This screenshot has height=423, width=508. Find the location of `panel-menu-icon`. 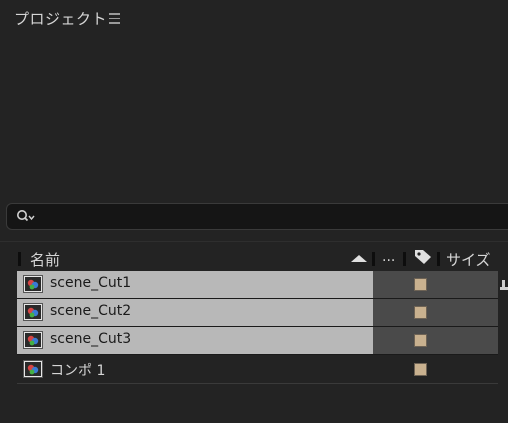

panel-menu-icon is located at coordinates (114, 18).